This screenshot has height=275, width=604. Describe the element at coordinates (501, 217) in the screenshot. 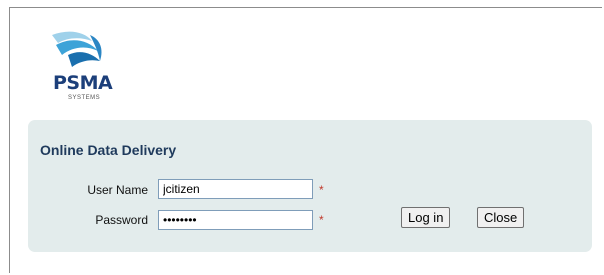

I see `close-button: Close` at that location.